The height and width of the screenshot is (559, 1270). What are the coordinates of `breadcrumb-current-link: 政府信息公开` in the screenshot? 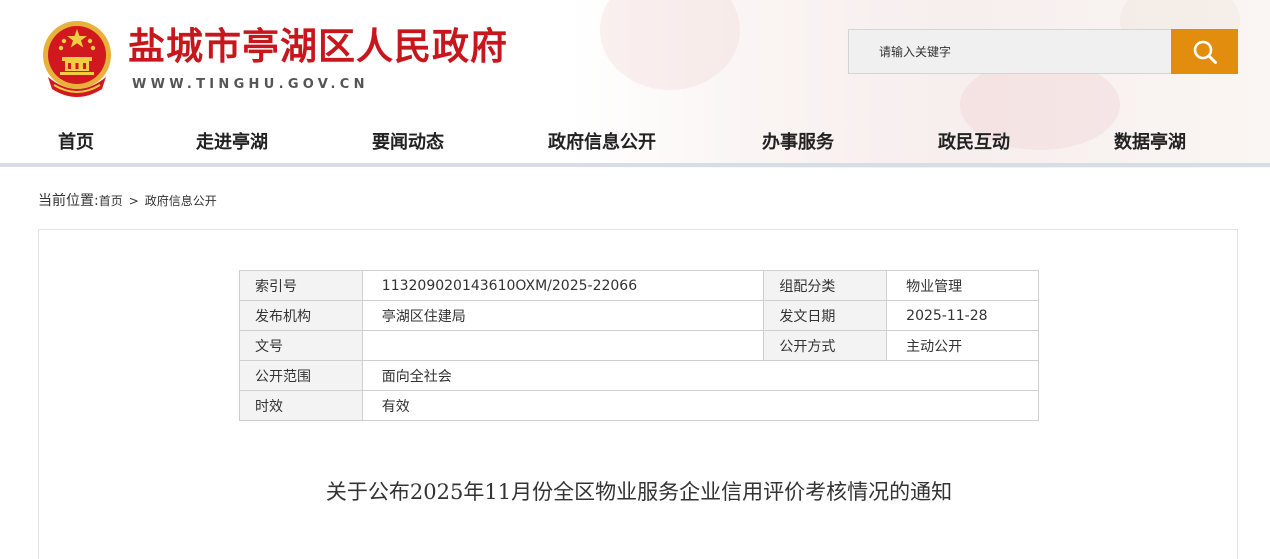 It's located at (181, 201).